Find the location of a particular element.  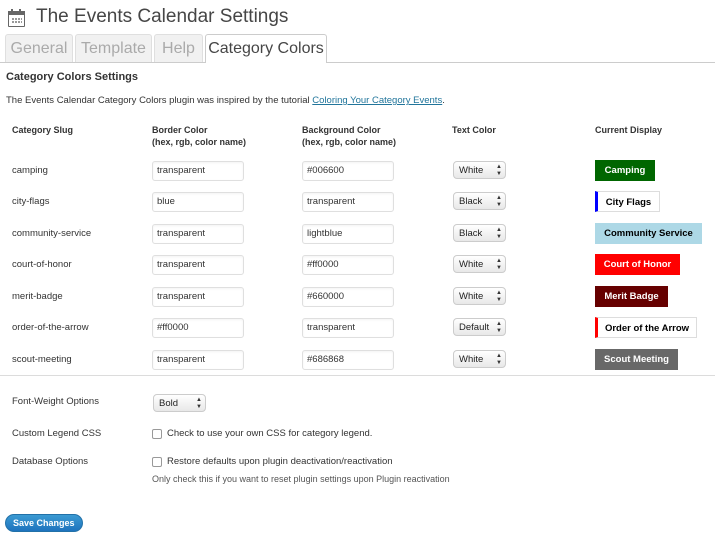

background-color-input: #ff0000 is located at coordinates (348, 265).